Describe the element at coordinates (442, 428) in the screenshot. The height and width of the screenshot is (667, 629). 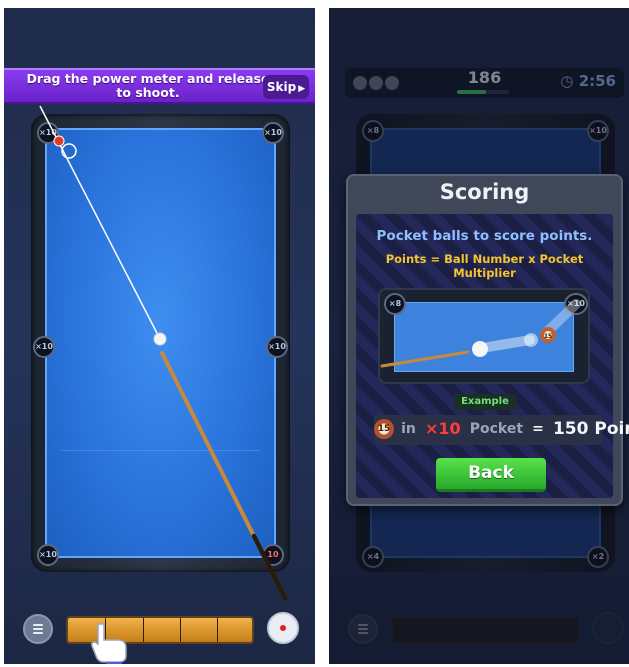
I see `example-multiplier: ×10` at that location.